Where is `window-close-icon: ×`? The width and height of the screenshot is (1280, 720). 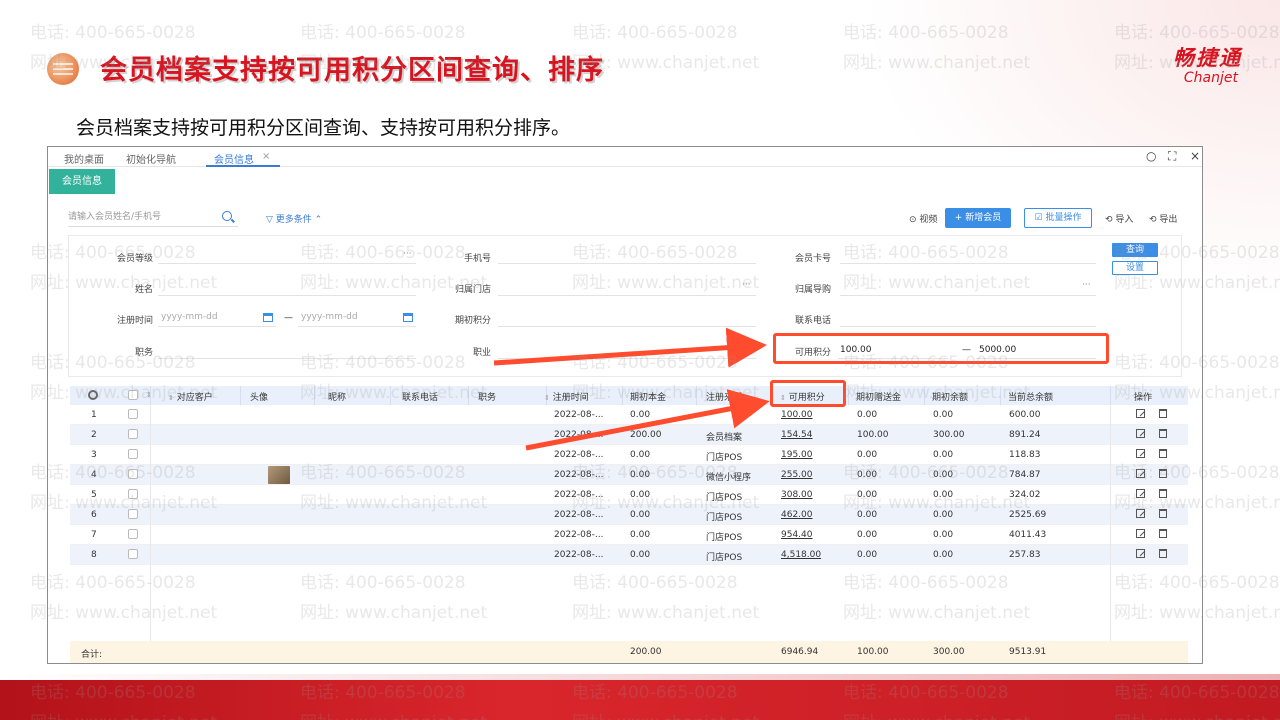 window-close-icon: × is located at coordinates (1195, 156).